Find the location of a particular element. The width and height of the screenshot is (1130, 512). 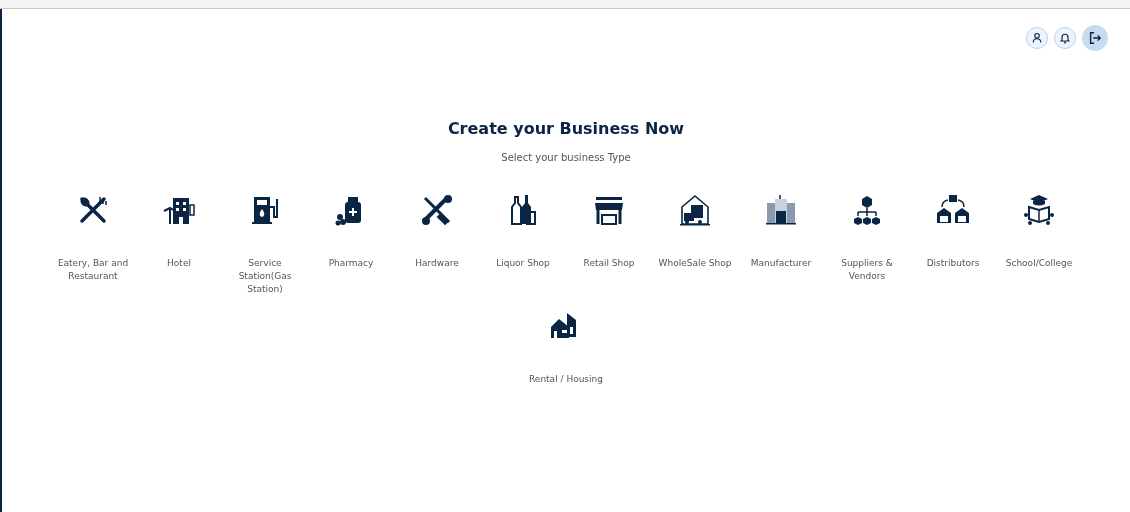

logout-button is located at coordinates (1095, 38).